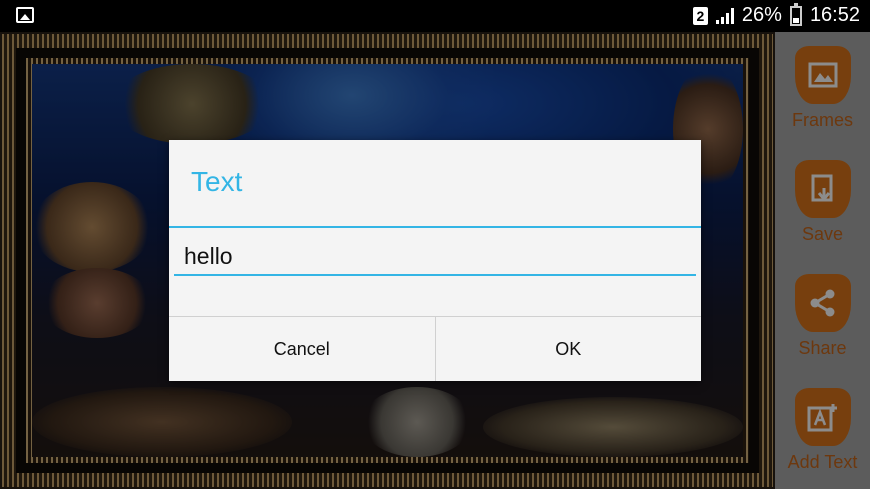 This screenshot has width=870, height=489. What do you see at coordinates (761, 15) in the screenshot?
I see `battery-percent: 26%` at bounding box center [761, 15].